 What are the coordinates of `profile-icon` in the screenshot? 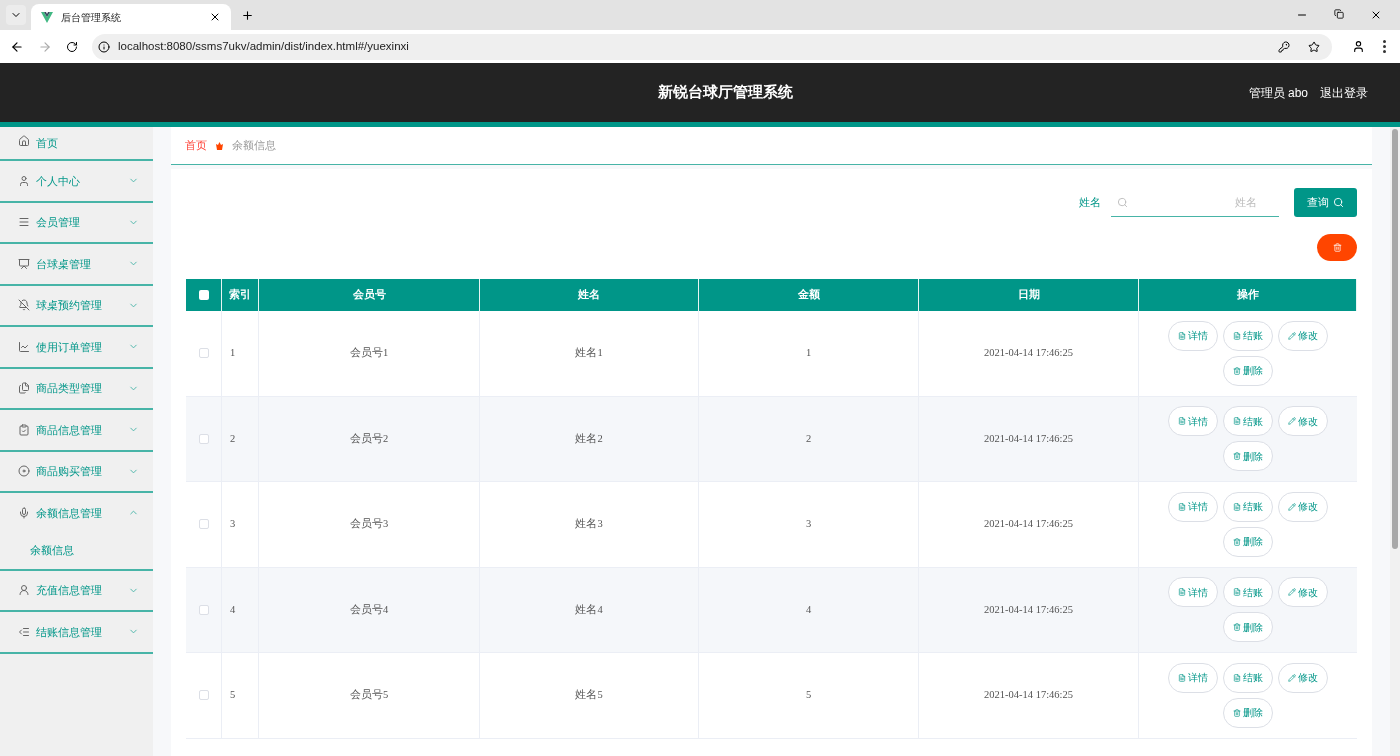 It's located at (1358, 46).